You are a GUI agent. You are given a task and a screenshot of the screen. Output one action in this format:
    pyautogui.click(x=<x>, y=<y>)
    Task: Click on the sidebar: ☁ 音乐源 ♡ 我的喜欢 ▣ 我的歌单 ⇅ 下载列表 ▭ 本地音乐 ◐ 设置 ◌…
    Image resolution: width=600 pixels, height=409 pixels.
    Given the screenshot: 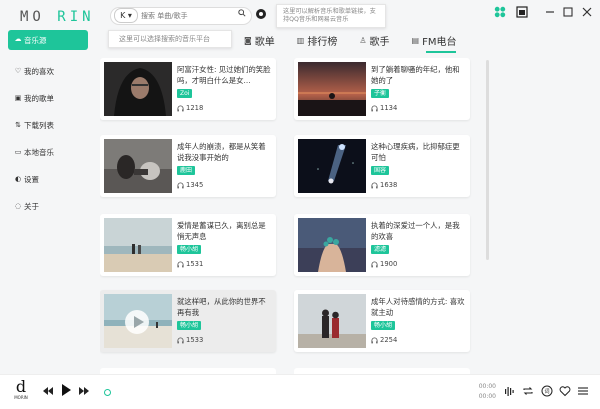 What is the action you would take?
    pyautogui.click(x=48, y=127)
    